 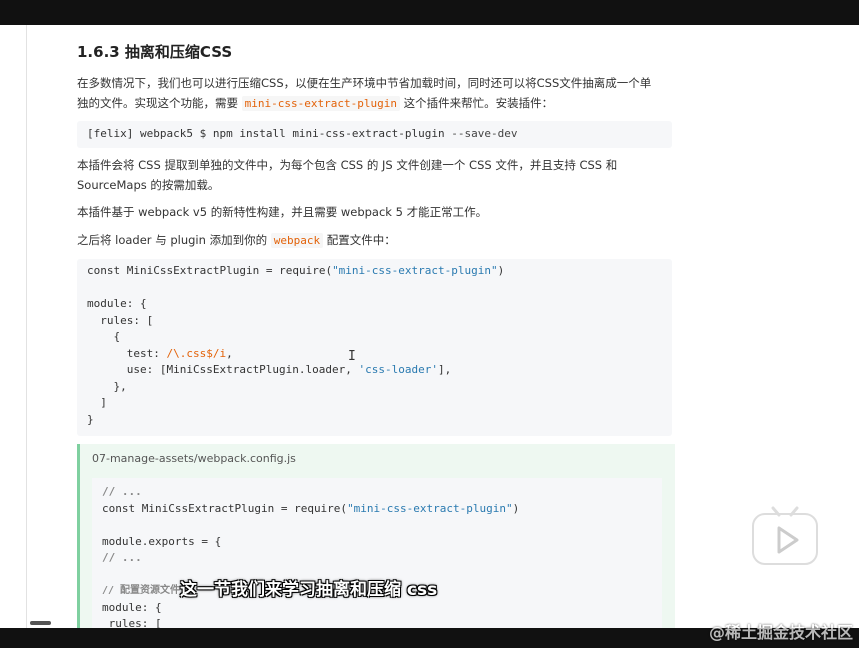 I want to click on section-heading: 1.6.3 抽离和压缩CSS, so click(x=155, y=52).